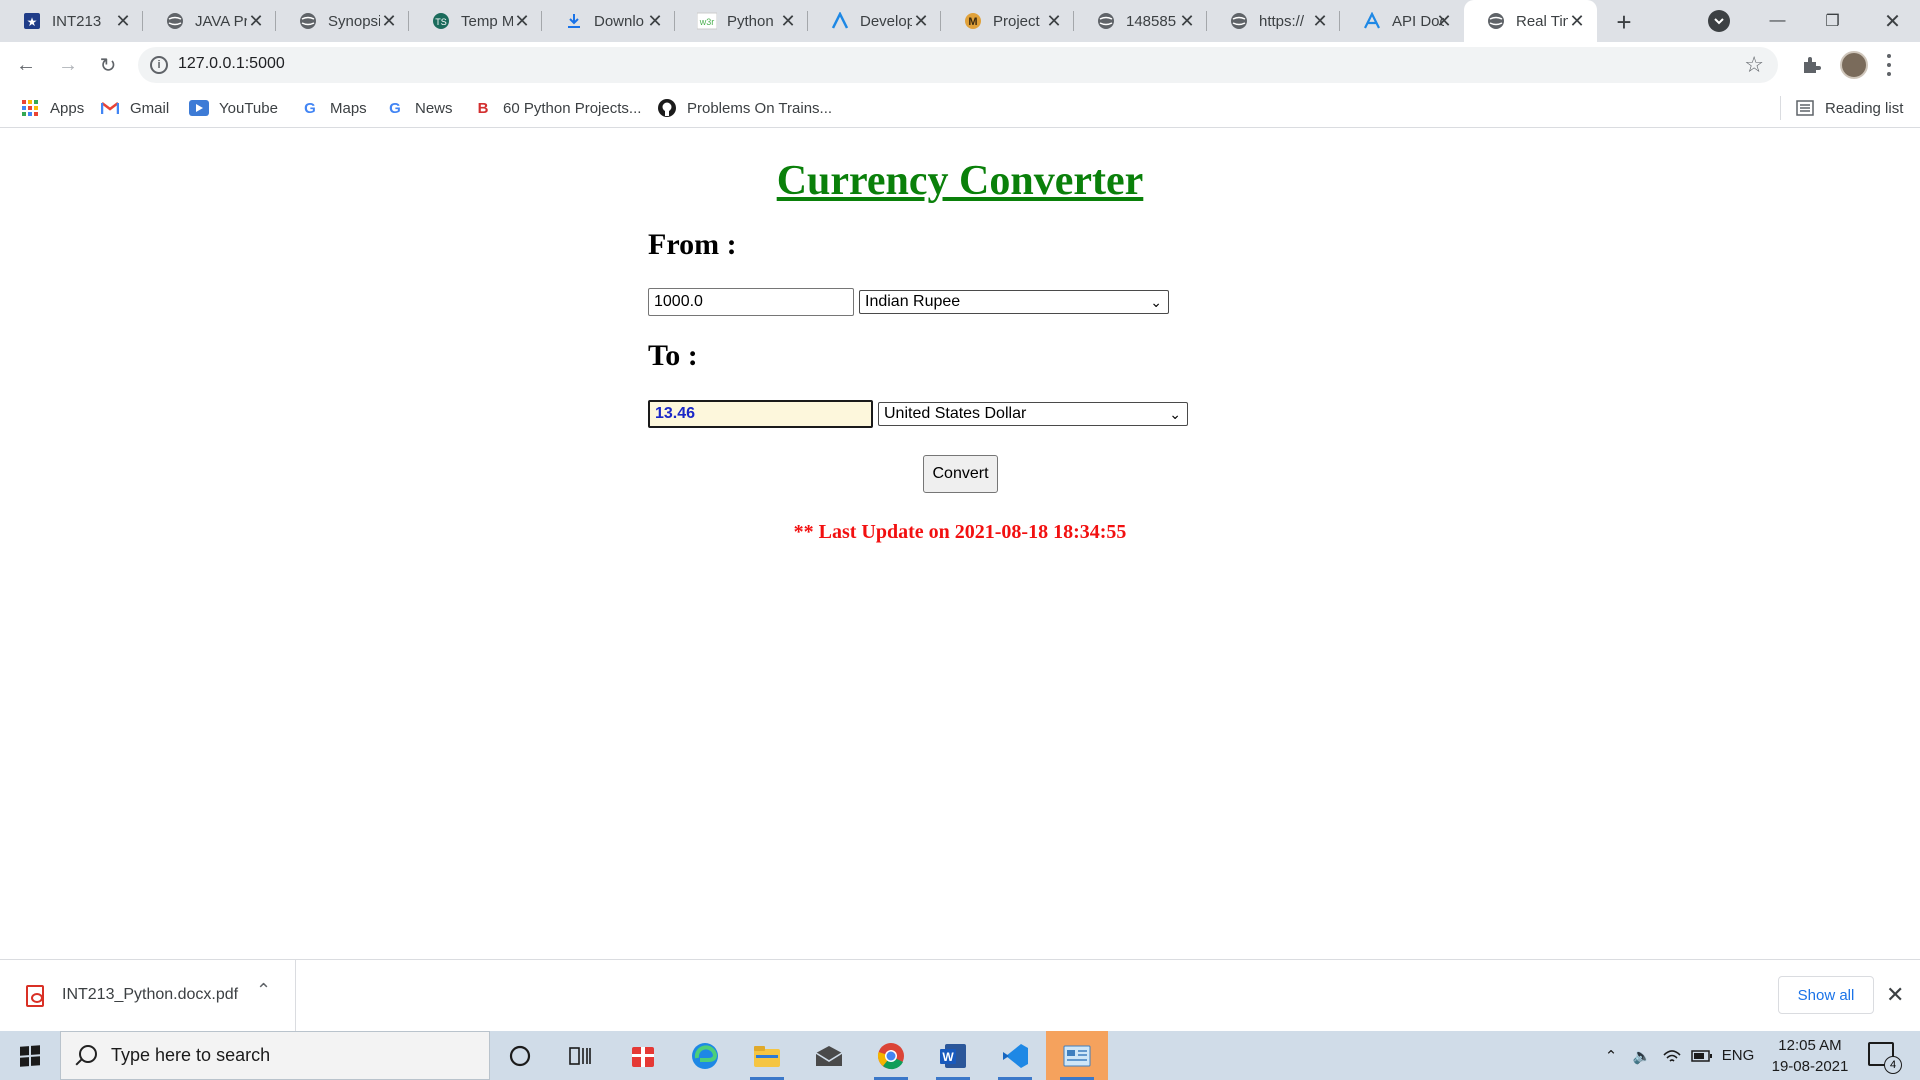 This screenshot has height=1080, width=1920. I want to click on profile-avatar, so click(1854, 65).